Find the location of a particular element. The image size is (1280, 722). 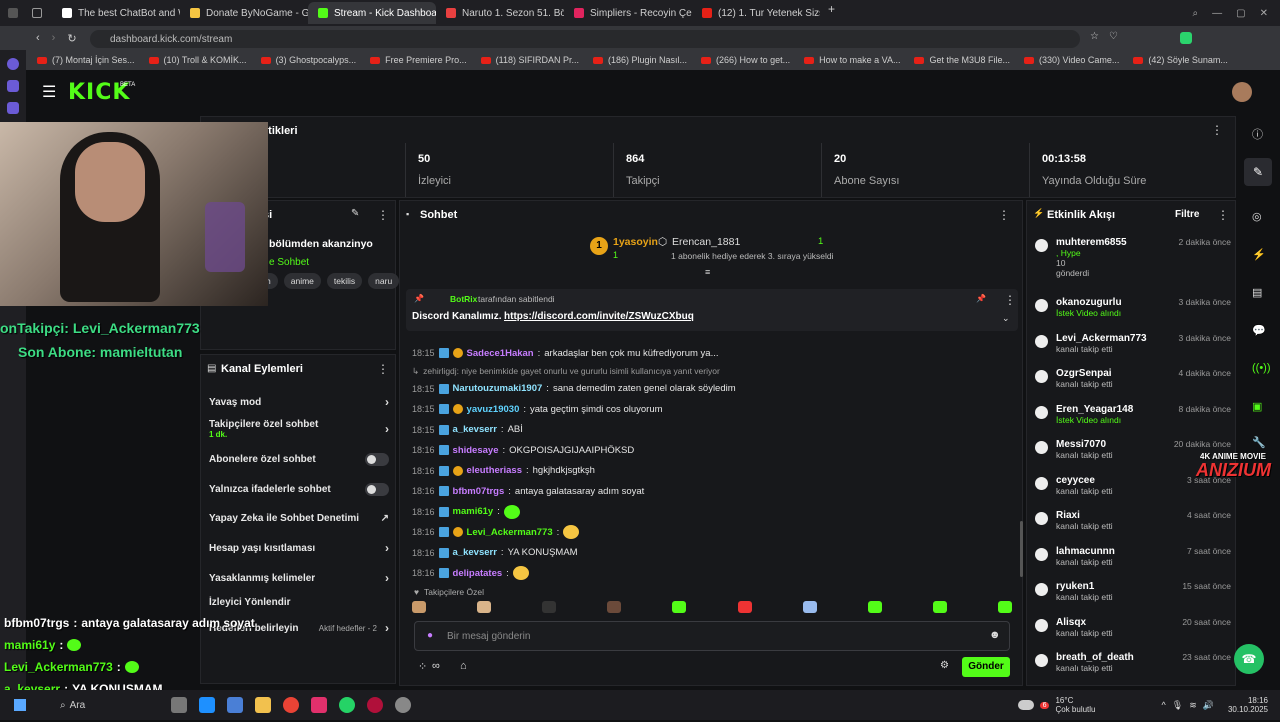

emoji-icon: ☻ is located at coordinates (995, 635).